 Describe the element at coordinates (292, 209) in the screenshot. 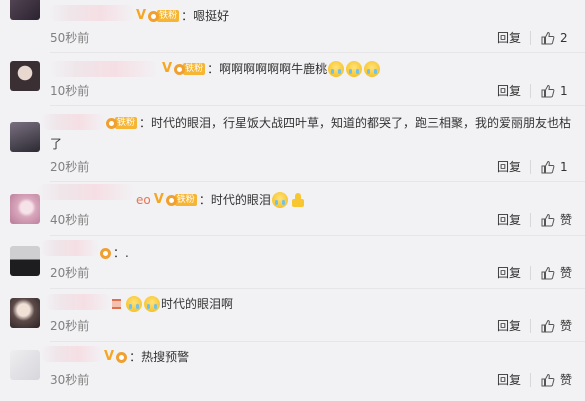

I see `comment-item: eo V 铁粉 ：时代的眼泪 40秒前 回复 赞` at that location.